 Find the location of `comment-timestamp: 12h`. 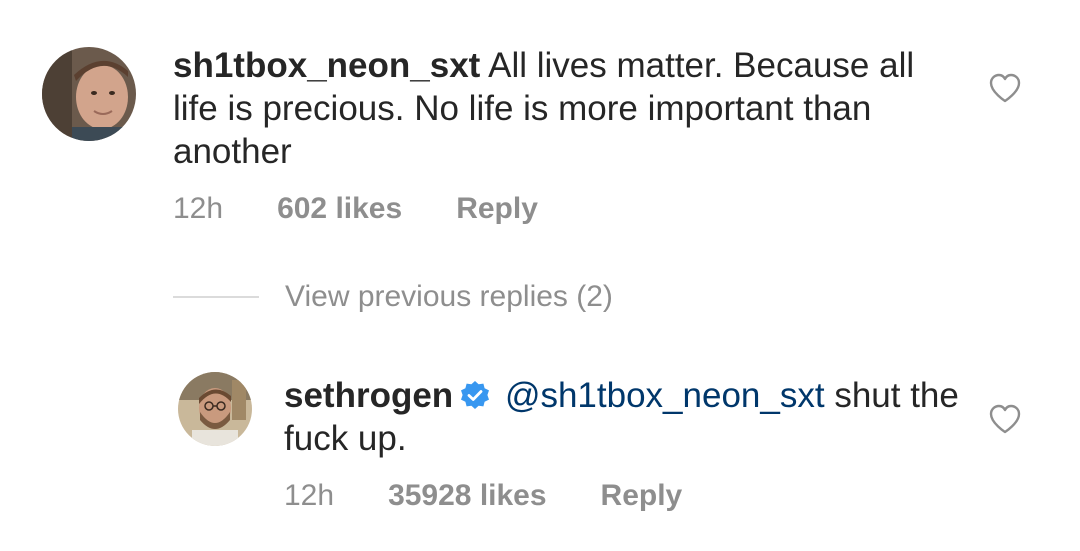

comment-timestamp: 12h is located at coordinates (198, 208).